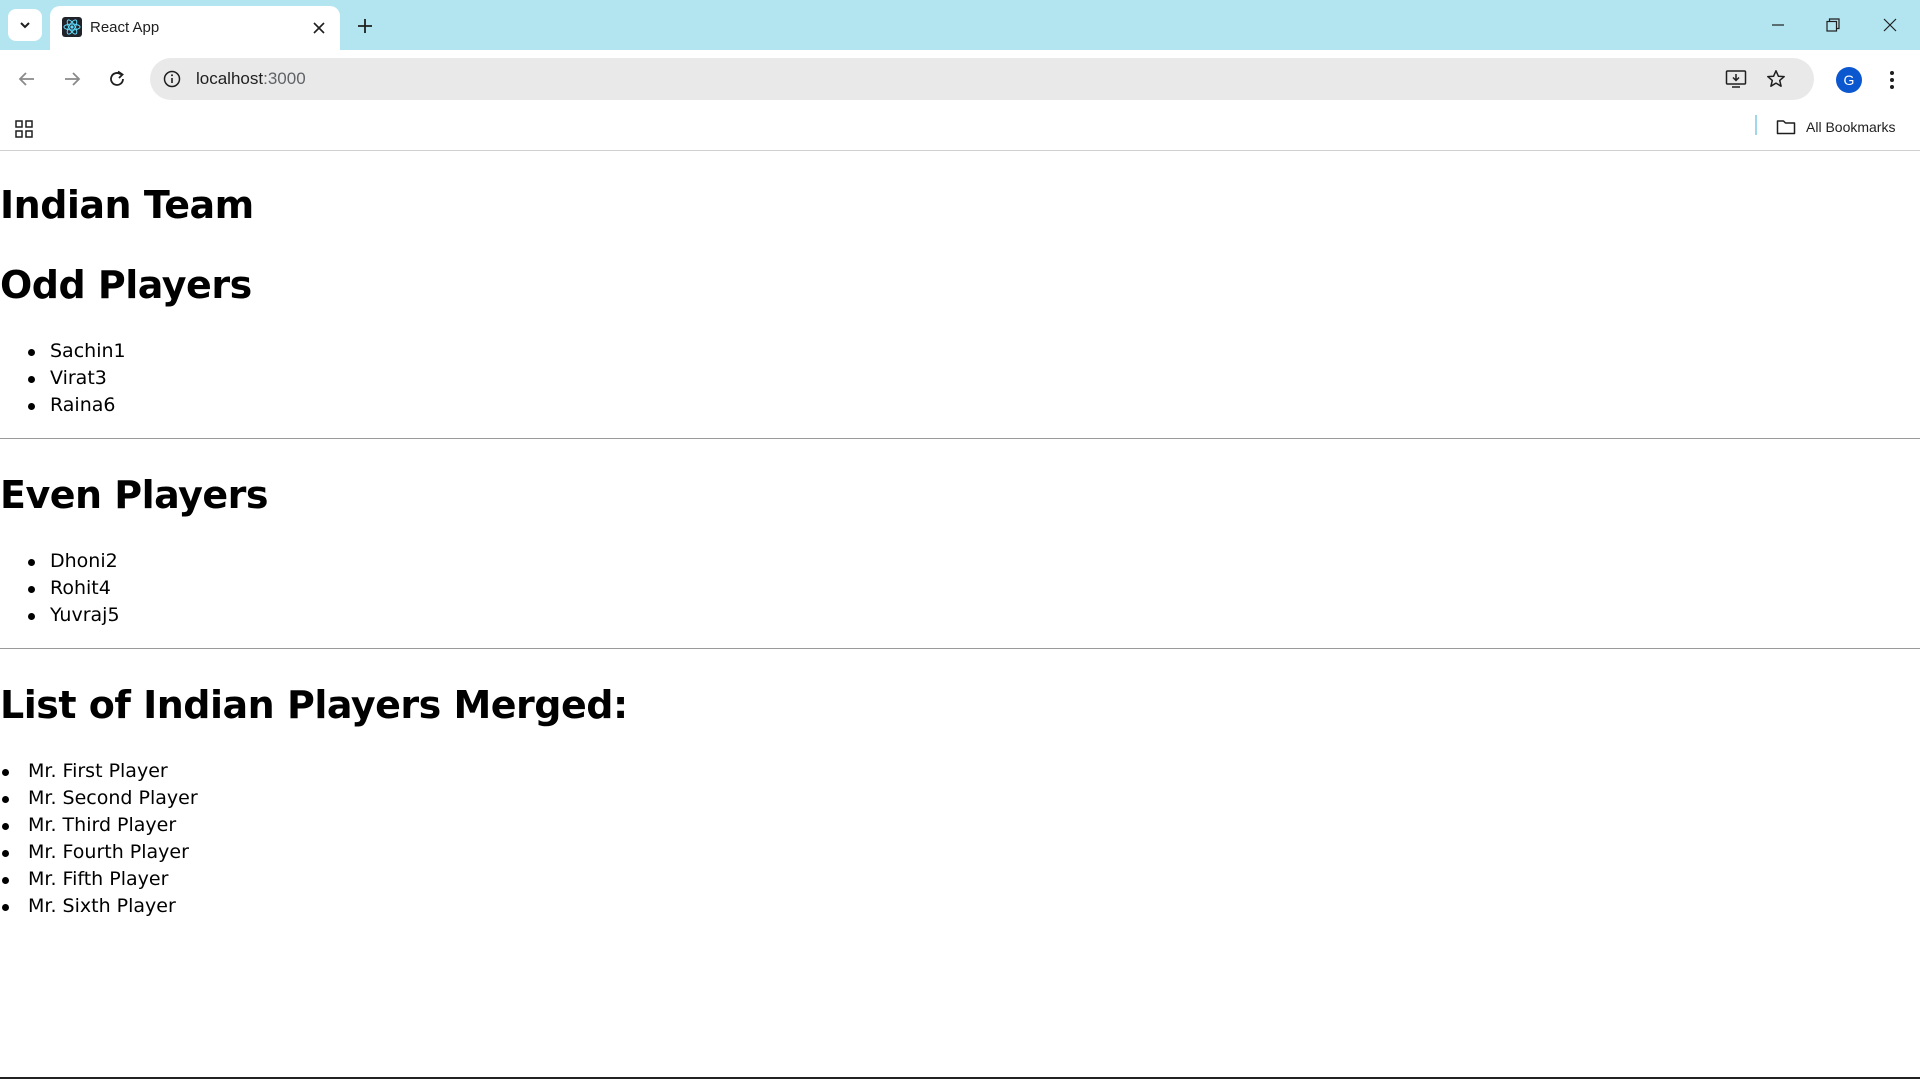 The width and height of the screenshot is (1920, 1080). Describe the element at coordinates (195, 28) in the screenshot. I see `tab-react-app: React App` at that location.